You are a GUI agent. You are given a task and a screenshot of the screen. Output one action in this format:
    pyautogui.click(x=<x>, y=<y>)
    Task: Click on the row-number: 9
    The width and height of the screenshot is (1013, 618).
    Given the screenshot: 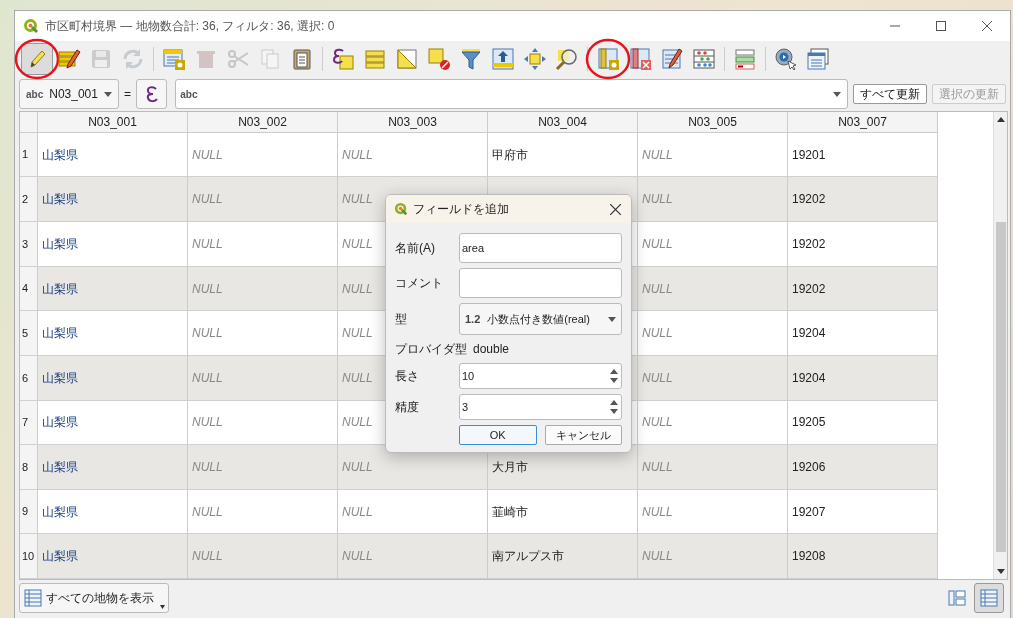 What is the action you would take?
    pyautogui.click(x=29, y=511)
    